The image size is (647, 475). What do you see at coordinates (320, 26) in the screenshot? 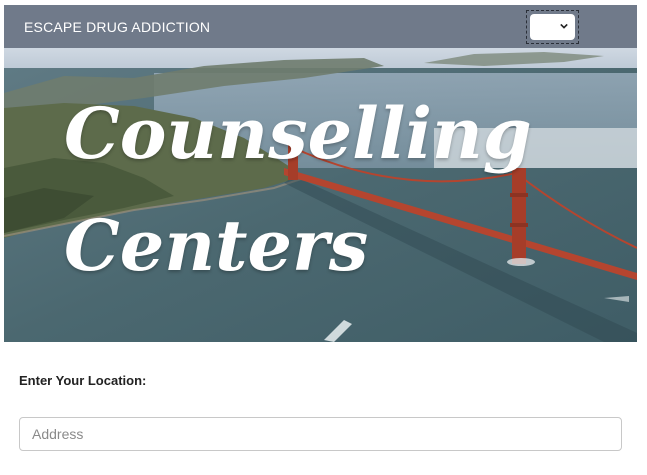
I see `top-navbar: ESCAPE DRUG ADDICTION` at bounding box center [320, 26].